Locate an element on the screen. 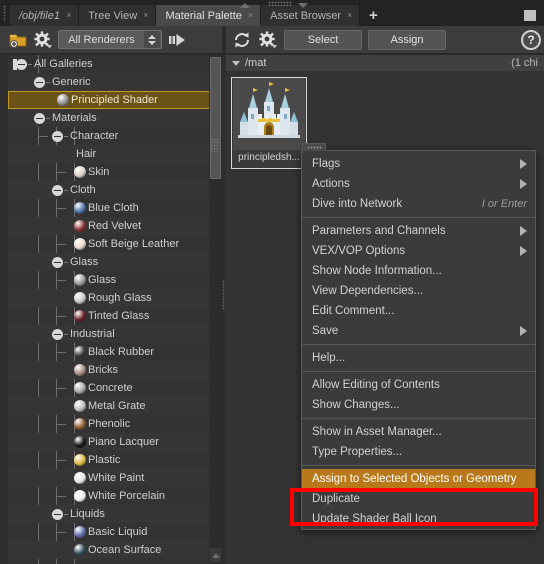 This screenshot has width=544, height=564. tab-material-palette: Material Palette × is located at coordinates (209, 15).